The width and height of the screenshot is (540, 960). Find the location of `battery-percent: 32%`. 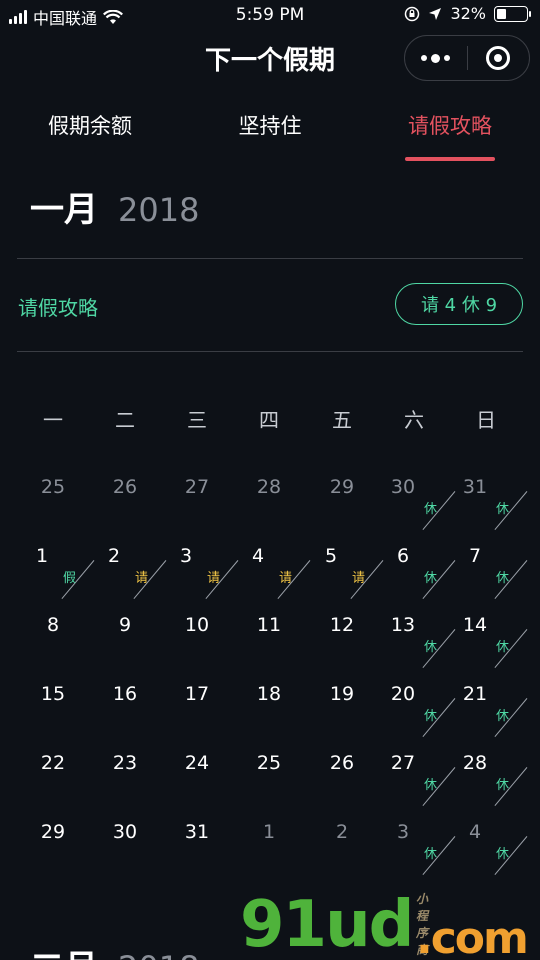

battery-percent: 32% is located at coordinates (468, 13).